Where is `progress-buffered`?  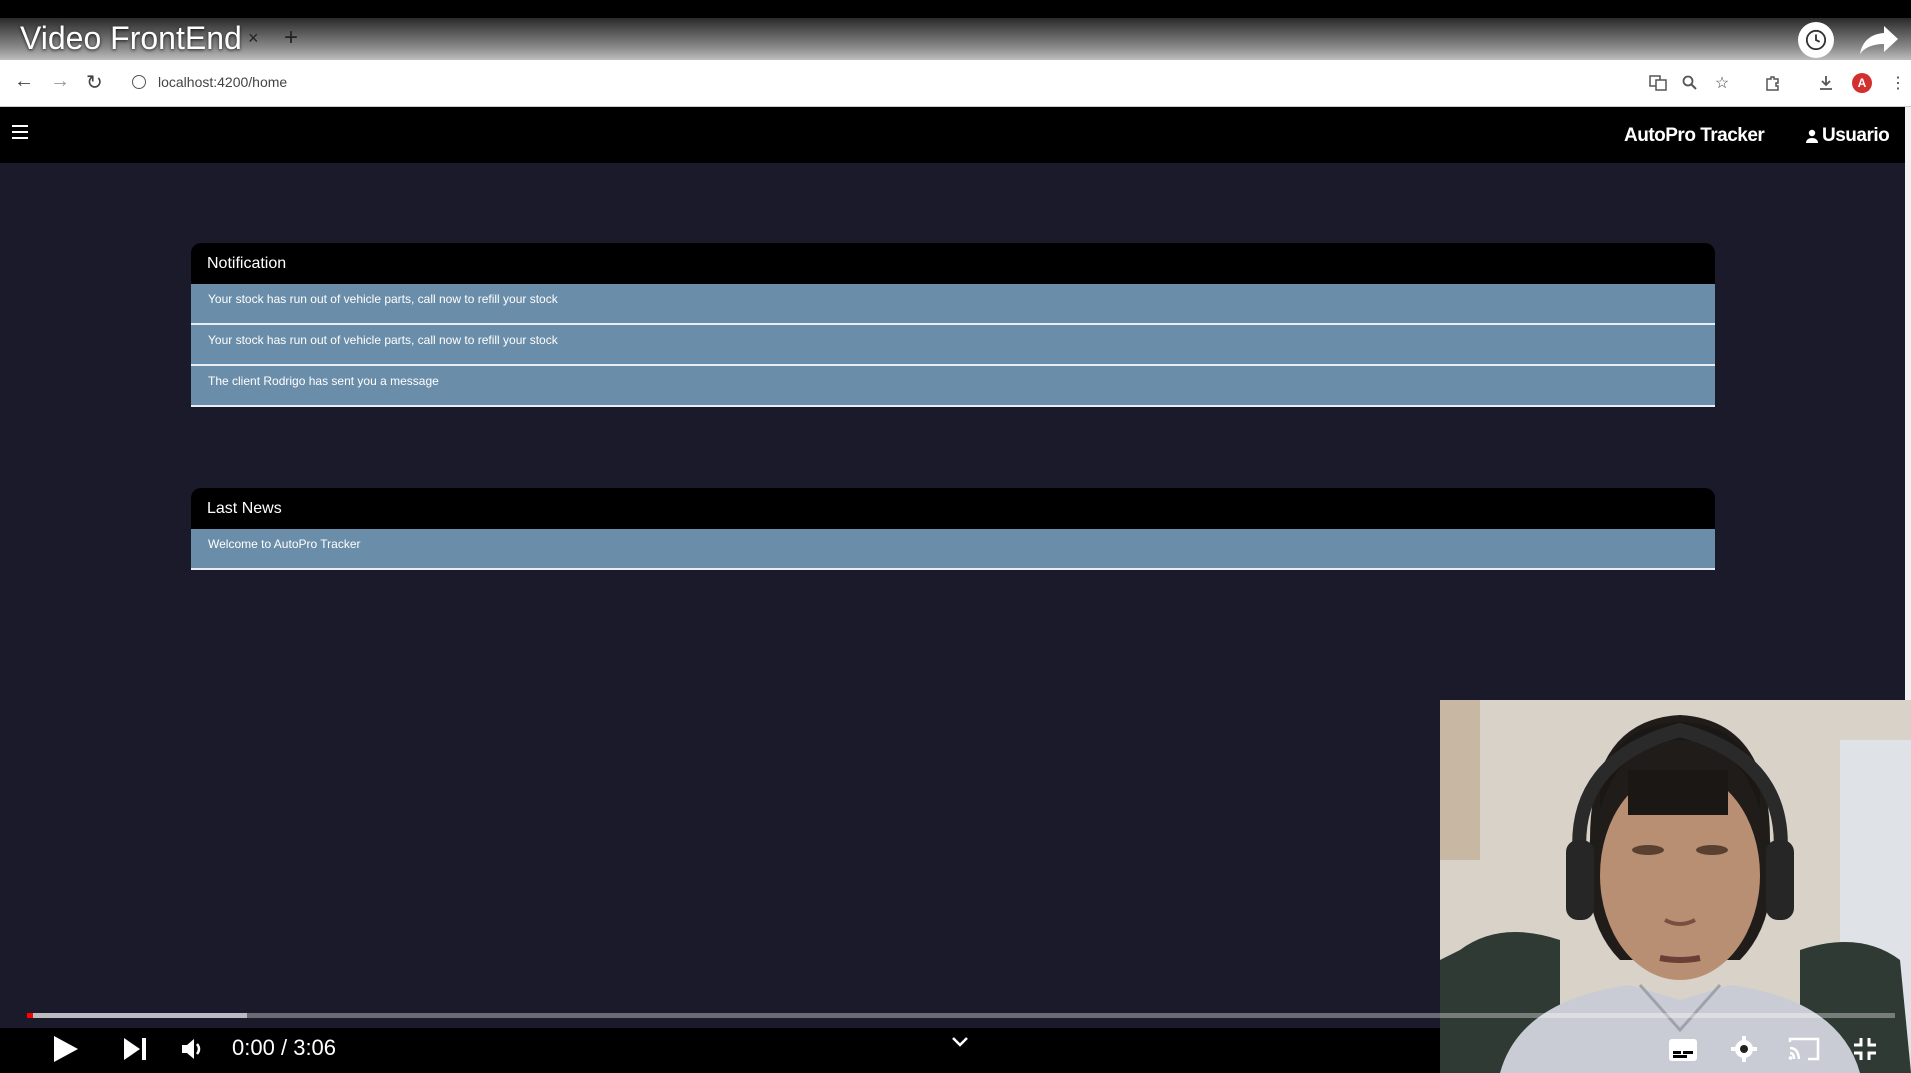
progress-buffered is located at coordinates (137, 1015).